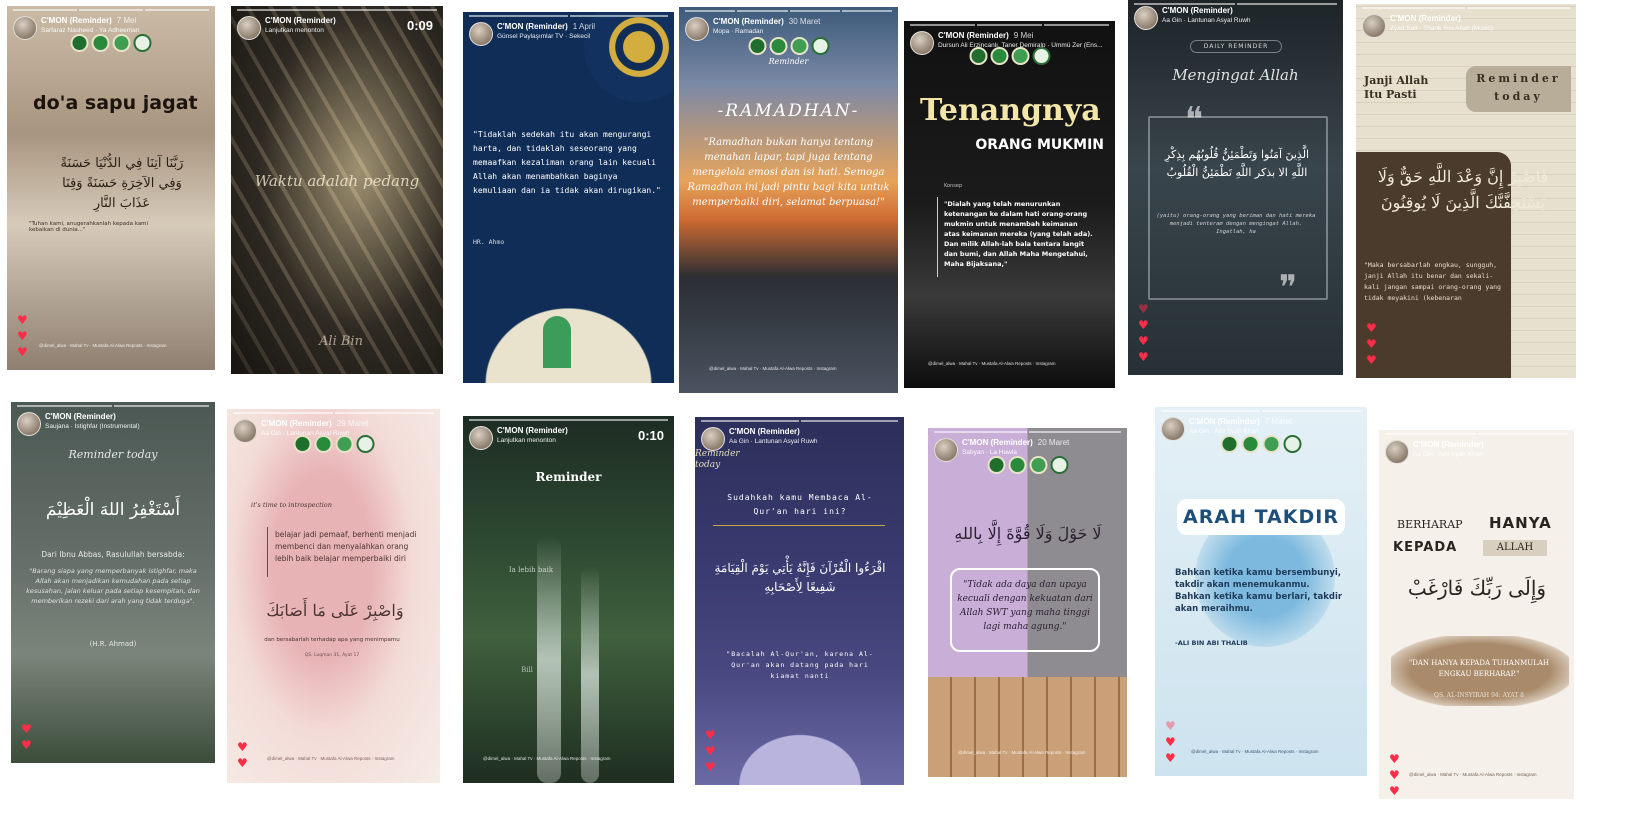 Image resolution: width=1649 pixels, height=839 pixels. Describe the element at coordinates (1441, 28) in the screenshot. I see `music-label: Zyad Salt · Thank You Allah (Music)` at that location.